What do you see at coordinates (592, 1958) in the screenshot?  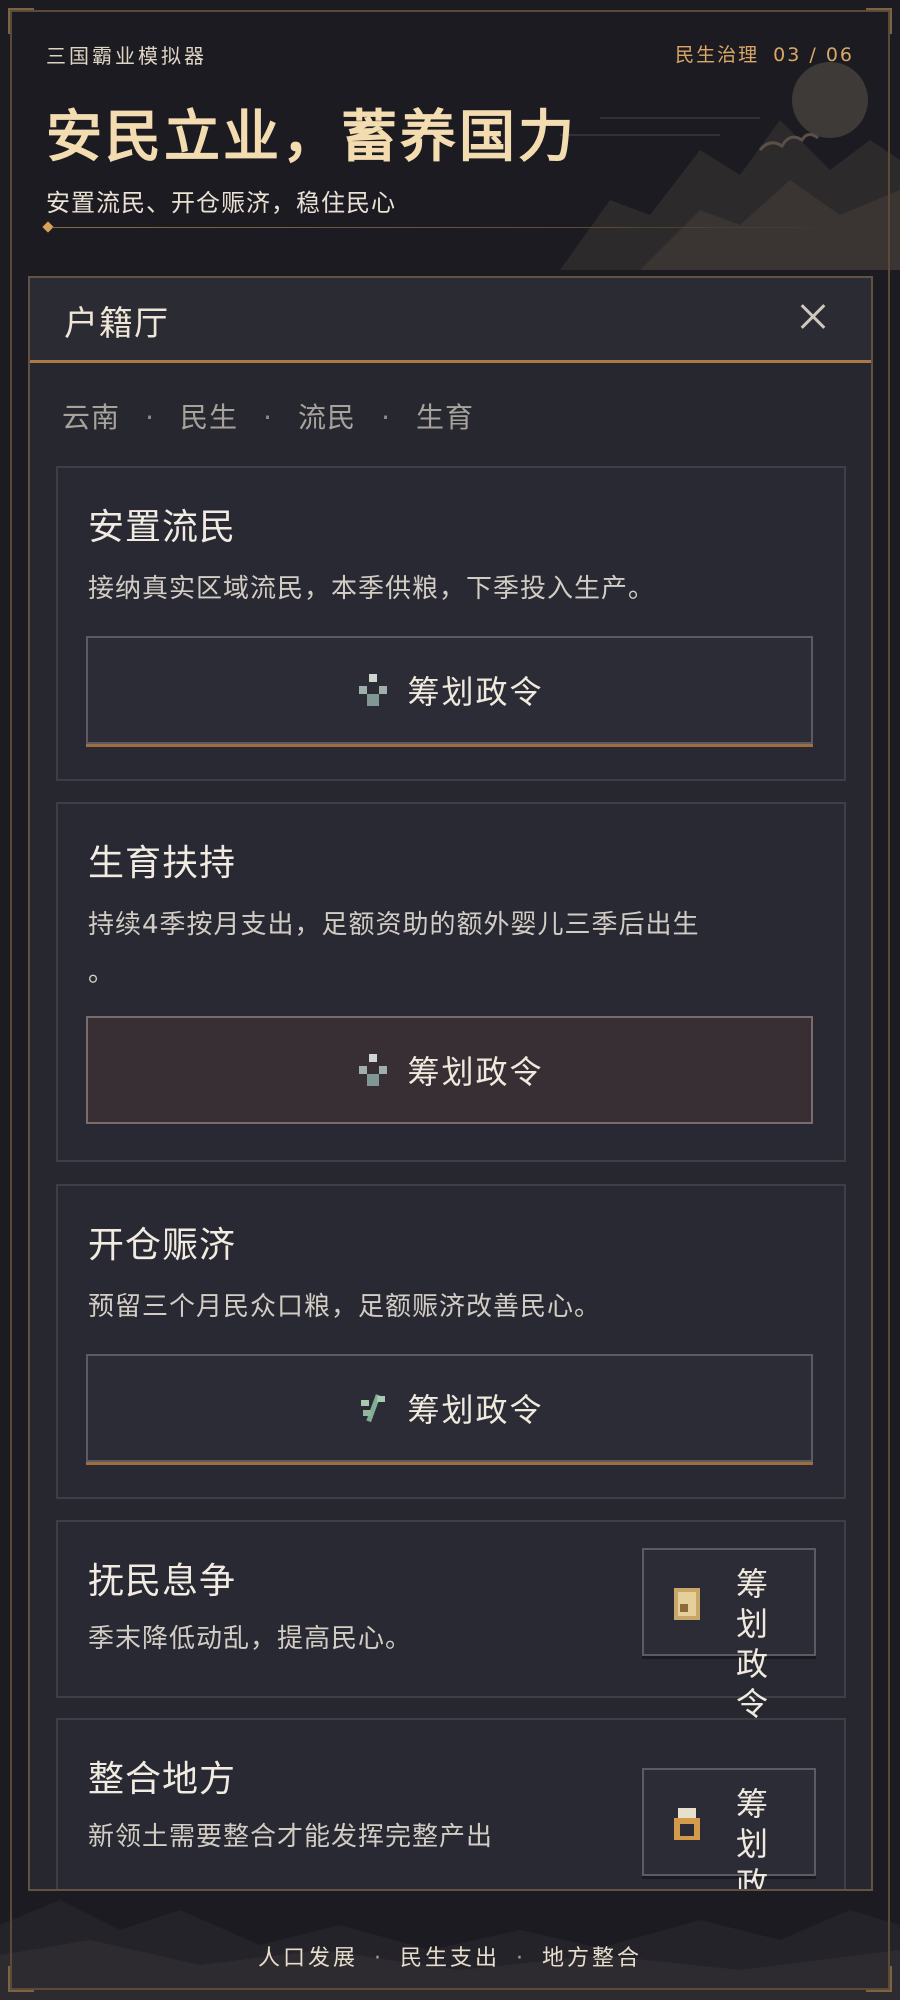 I see `footer-item-integration: 地方整合` at bounding box center [592, 1958].